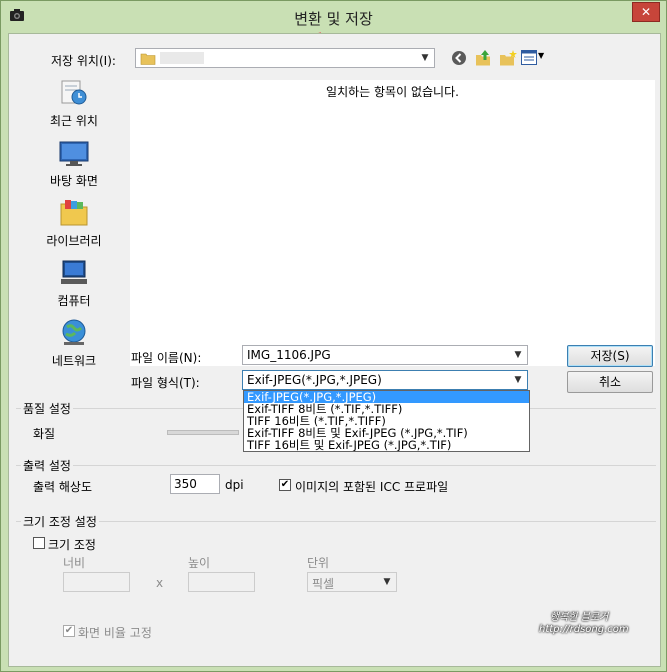 This screenshot has height=672, width=667. Describe the element at coordinates (646, 12) in the screenshot. I see `close-button: ✕` at that location.